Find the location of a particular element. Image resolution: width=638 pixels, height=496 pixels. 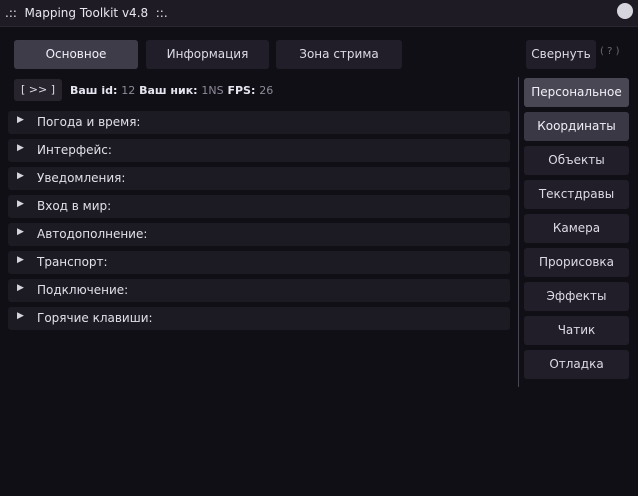

sidebar-item-objects: Объекты is located at coordinates (576, 160).